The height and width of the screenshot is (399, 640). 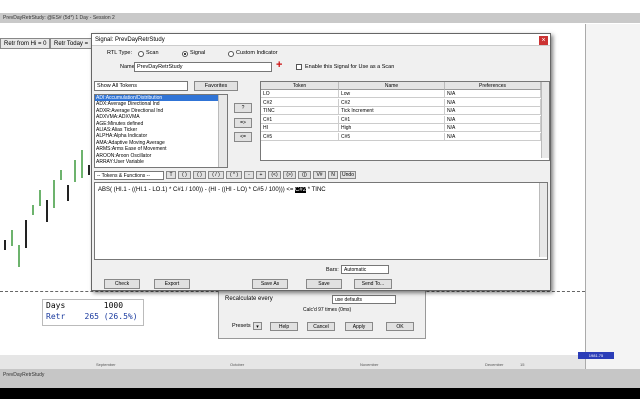 What do you see at coordinates (171, 175) in the screenshot?
I see `token-function-button: T` at bounding box center [171, 175].